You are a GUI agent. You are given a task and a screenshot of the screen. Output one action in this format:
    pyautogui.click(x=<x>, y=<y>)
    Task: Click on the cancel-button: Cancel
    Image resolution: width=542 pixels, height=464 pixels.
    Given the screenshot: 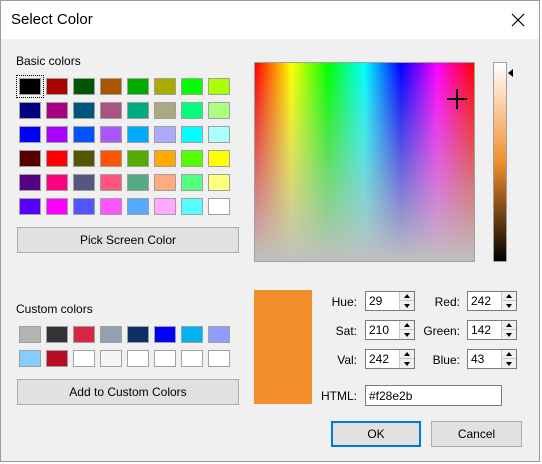 What is the action you would take?
    pyautogui.click(x=476, y=434)
    